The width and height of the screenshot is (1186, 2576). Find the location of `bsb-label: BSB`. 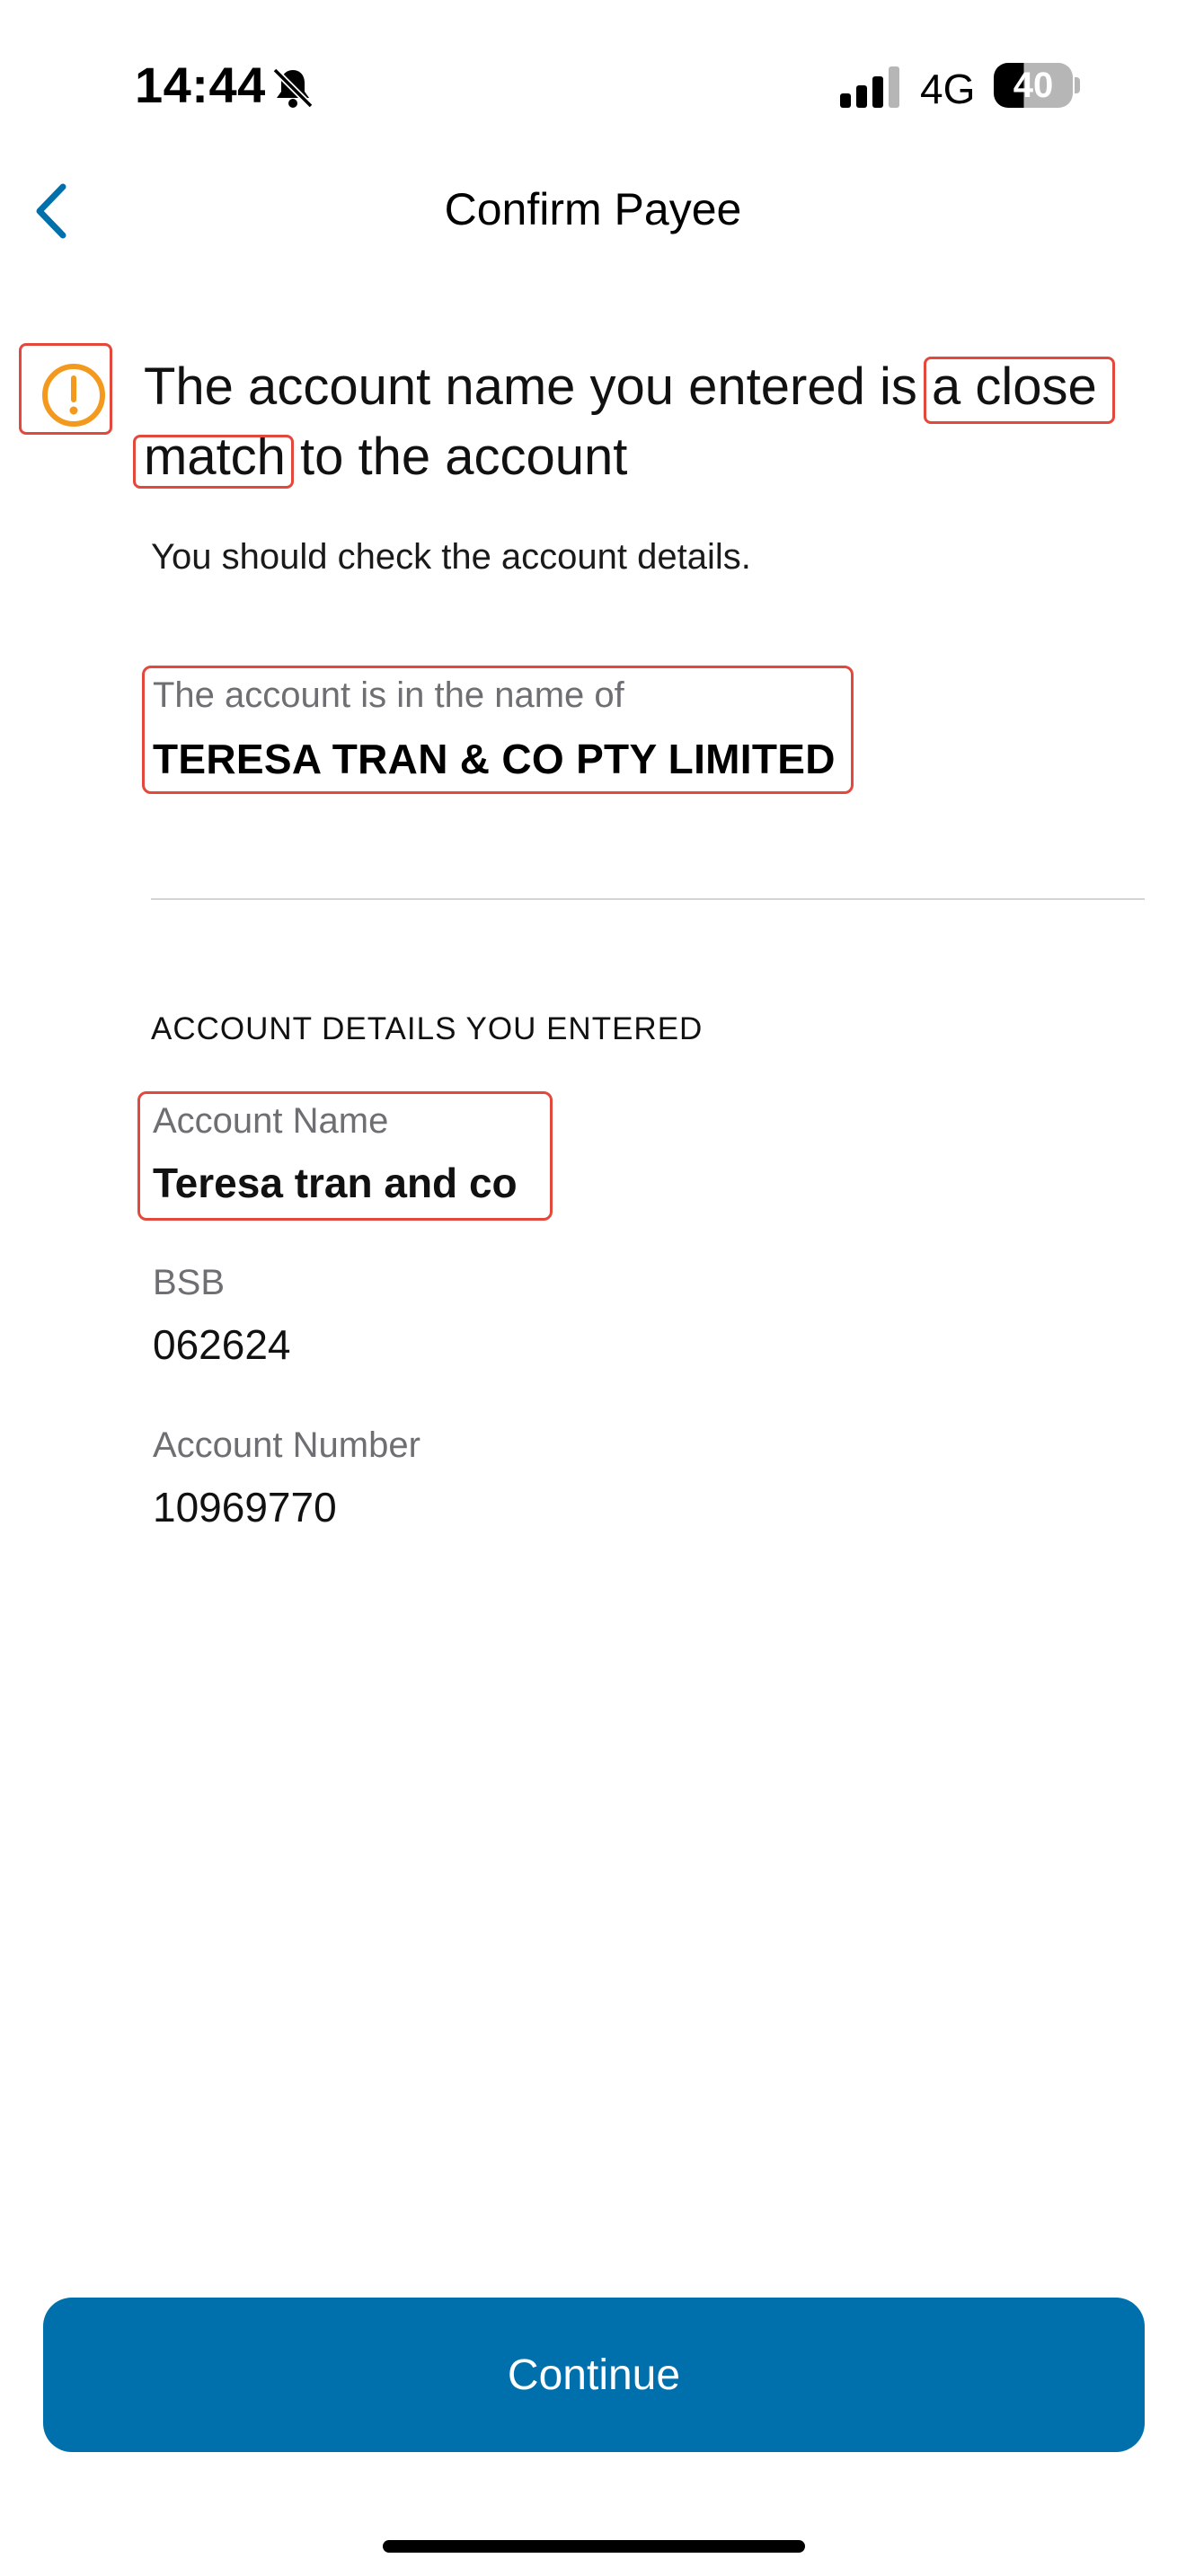

bsb-label: BSB is located at coordinates (189, 1282).